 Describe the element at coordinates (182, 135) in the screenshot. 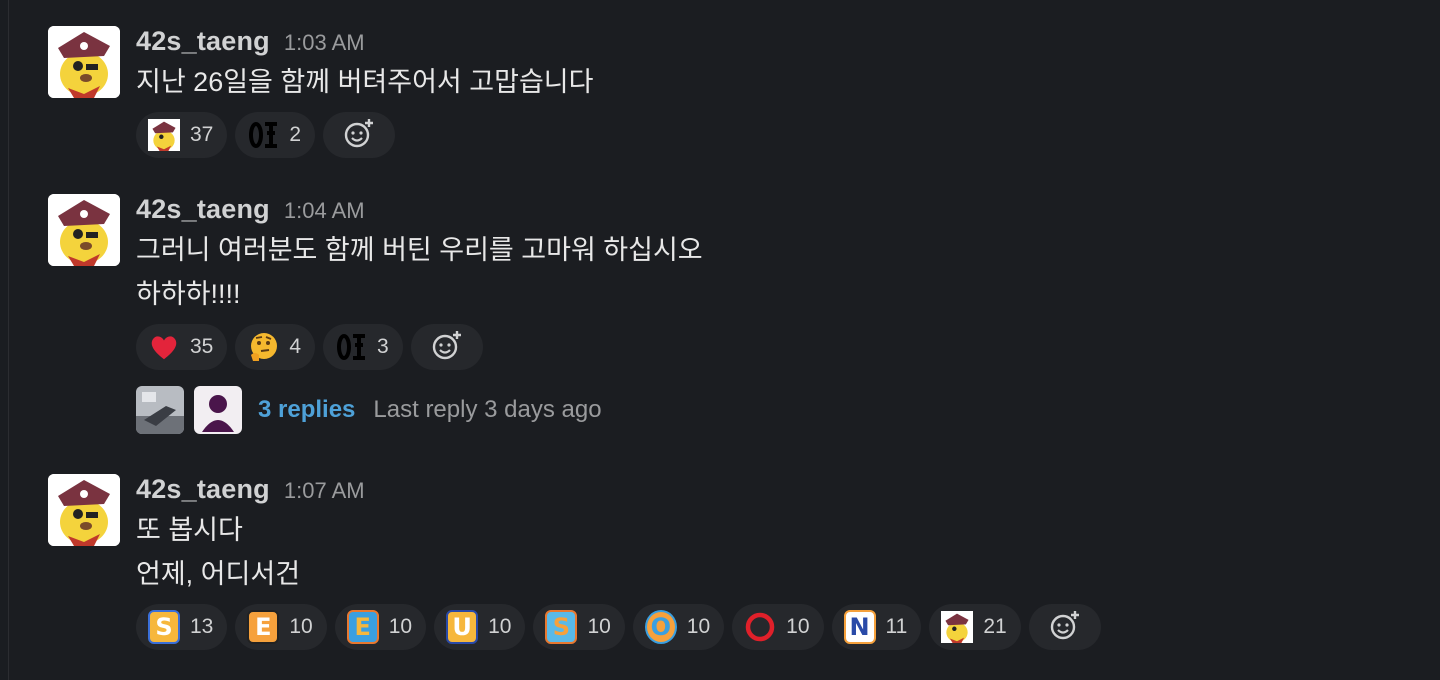

I see `reaction-taeng: 37` at that location.